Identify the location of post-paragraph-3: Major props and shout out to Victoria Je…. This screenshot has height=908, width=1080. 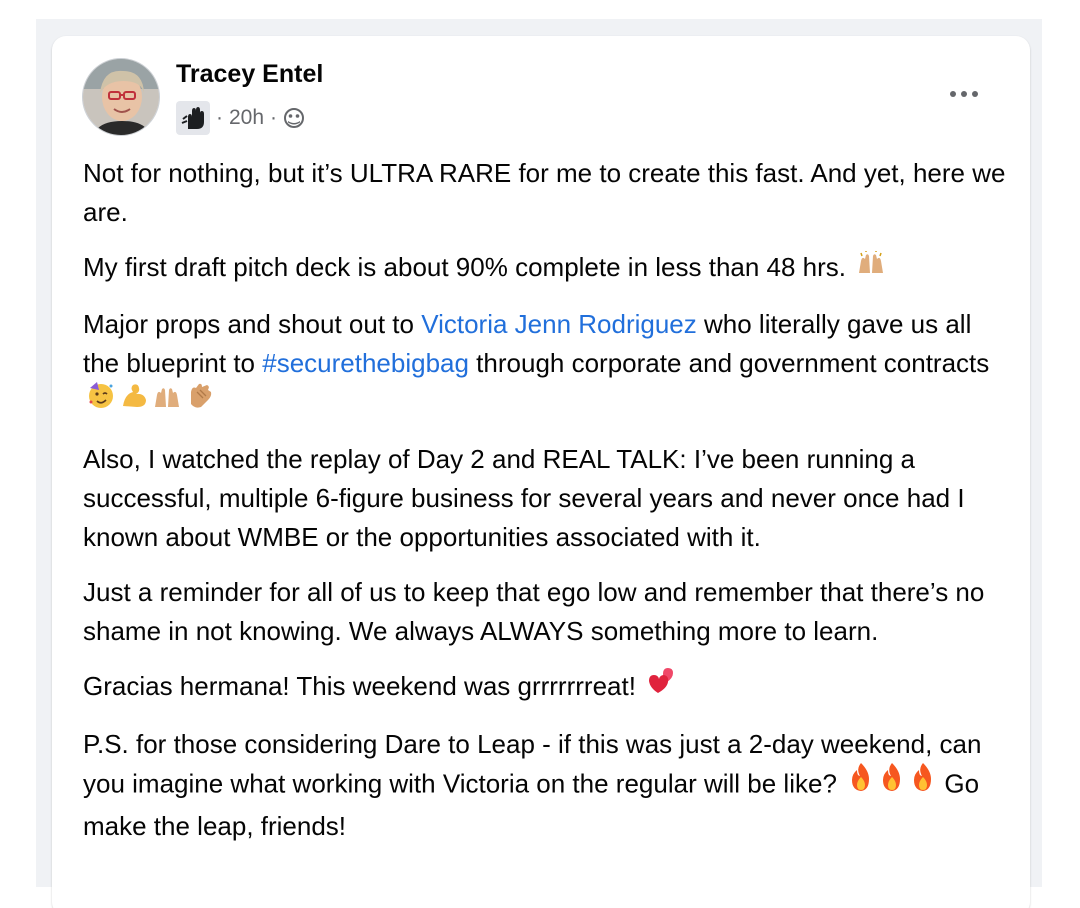
(545, 365).